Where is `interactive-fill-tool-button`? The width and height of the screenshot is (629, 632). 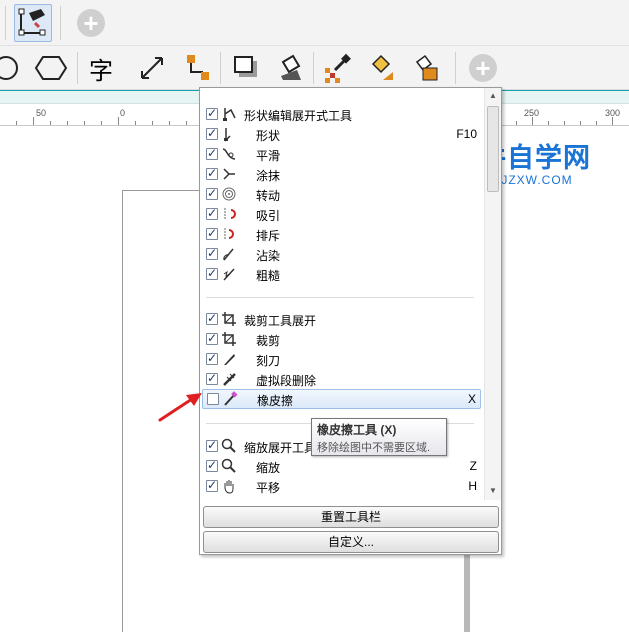
interactive-fill-tool-button is located at coordinates (382, 68).